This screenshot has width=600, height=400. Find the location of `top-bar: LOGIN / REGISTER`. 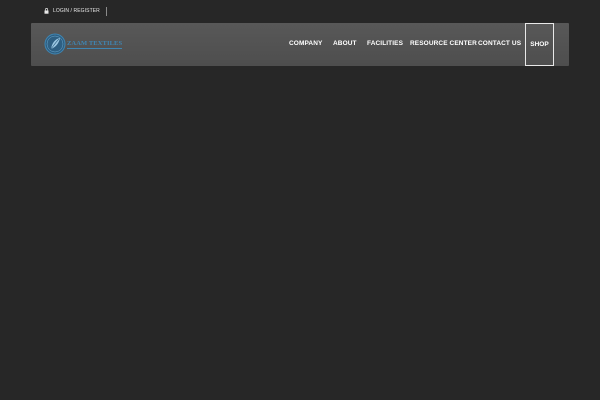

top-bar: LOGIN / REGISTER is located at coordinates (75, 11).